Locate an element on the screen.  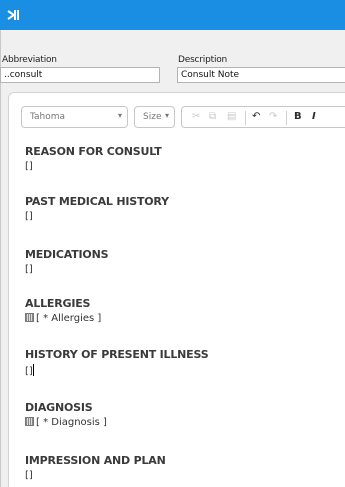
bold-button: B is located at coordinates (298, 116).